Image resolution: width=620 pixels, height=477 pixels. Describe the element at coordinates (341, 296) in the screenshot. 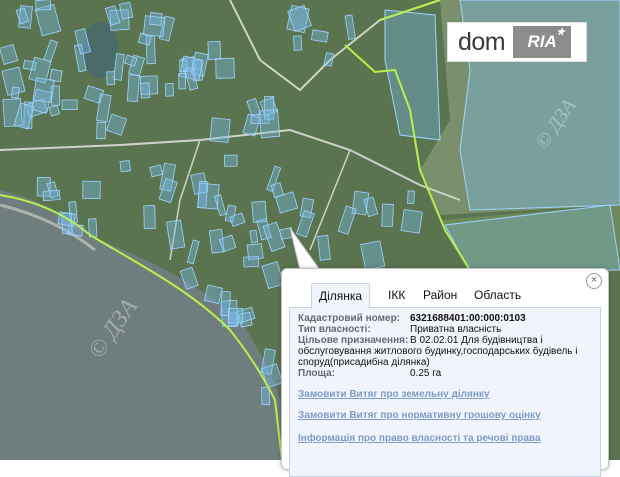

I see `tab-parcel: Ділянка` at that location.